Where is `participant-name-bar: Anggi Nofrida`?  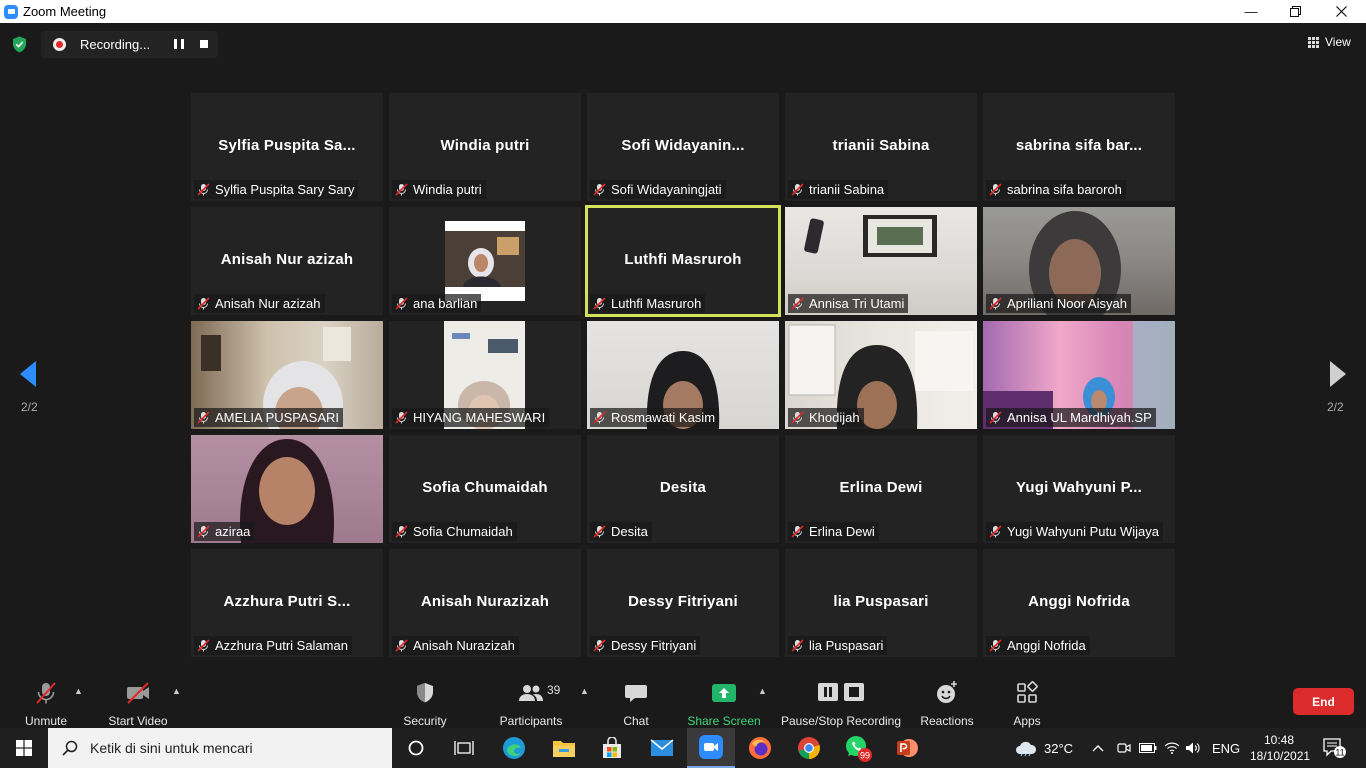
participant-name-bar: Anggi Nofrida is located at coordinates (1038, 645).